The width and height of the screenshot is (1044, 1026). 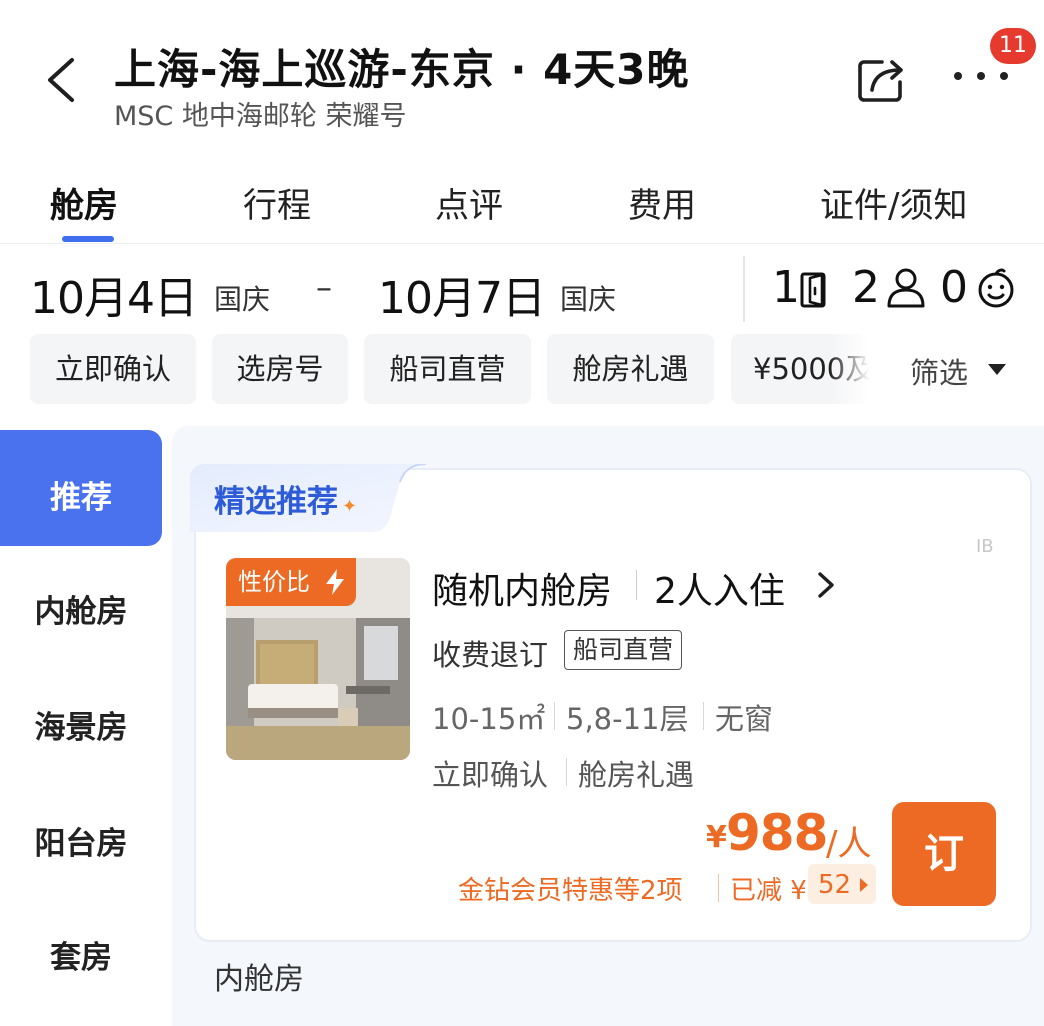 I want to click on share-button, so click(x=882, y=80).